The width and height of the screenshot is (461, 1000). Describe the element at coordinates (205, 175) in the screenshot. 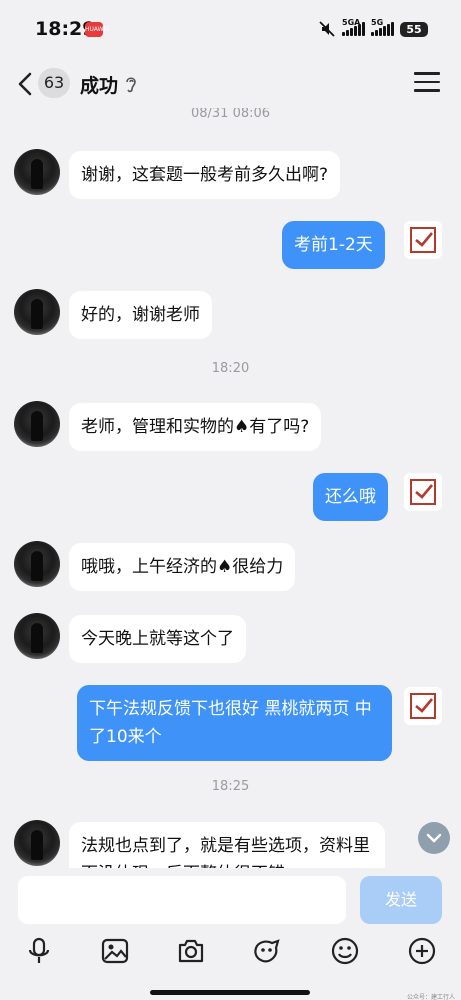

I see `incoming-message: 谢谢，这套题一般考前多久出啊?` at that location.